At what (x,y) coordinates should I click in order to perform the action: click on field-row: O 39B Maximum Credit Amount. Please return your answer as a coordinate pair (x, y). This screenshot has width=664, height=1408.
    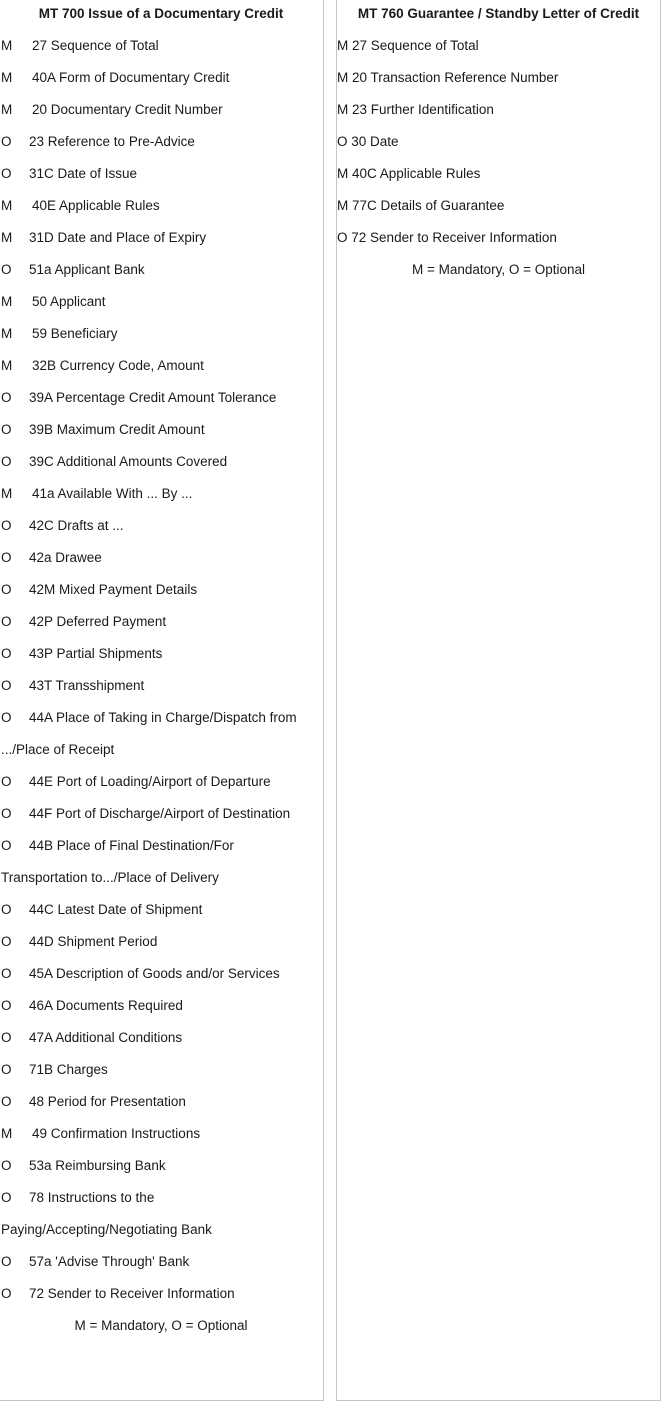
    Looking at the image, I should click on (161, 430).